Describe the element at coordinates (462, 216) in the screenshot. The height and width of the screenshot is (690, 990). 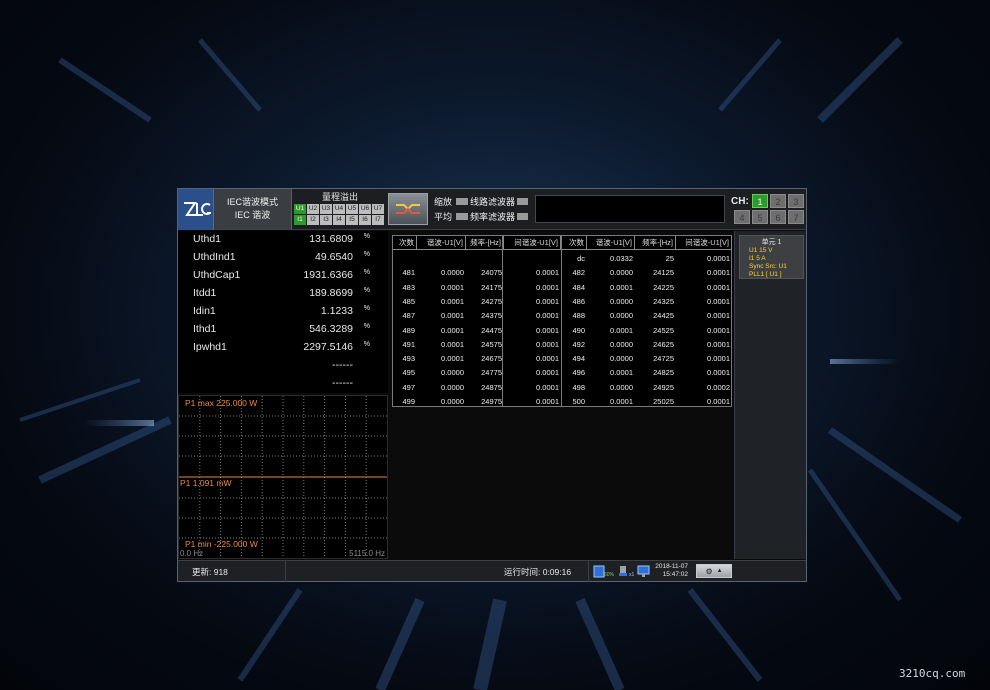
I see `average-indicator` at that location.